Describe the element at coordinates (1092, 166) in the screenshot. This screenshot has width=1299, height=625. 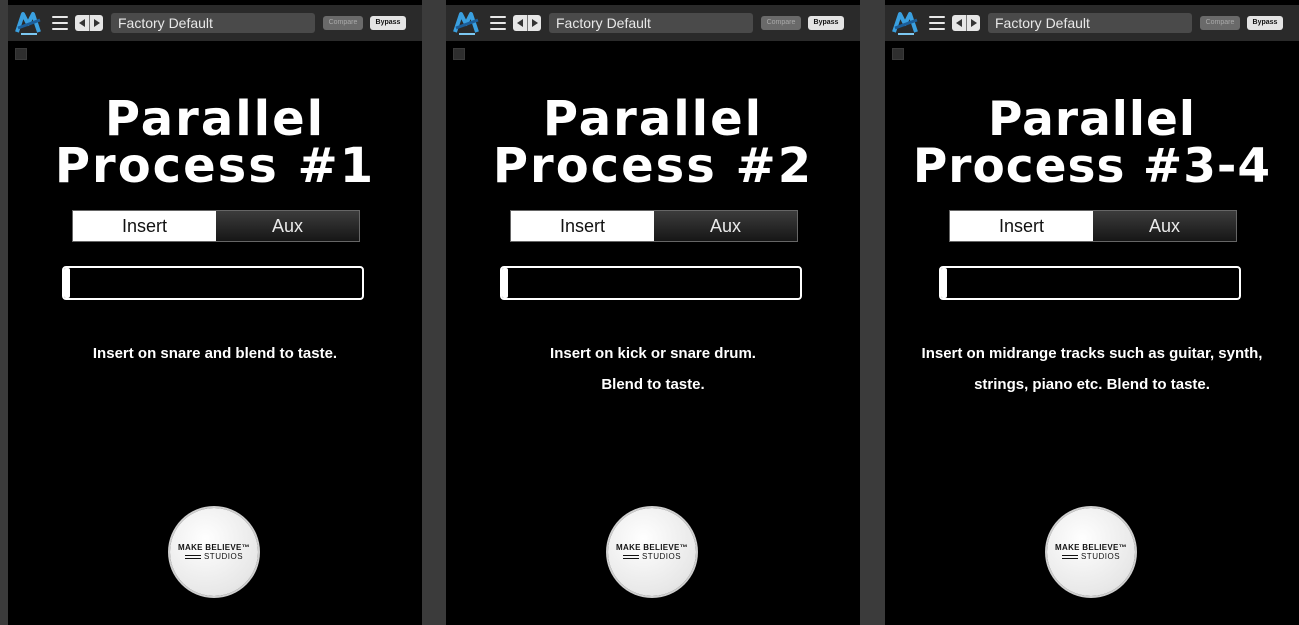
I see `title-line-2: Process #3-4` at that location.